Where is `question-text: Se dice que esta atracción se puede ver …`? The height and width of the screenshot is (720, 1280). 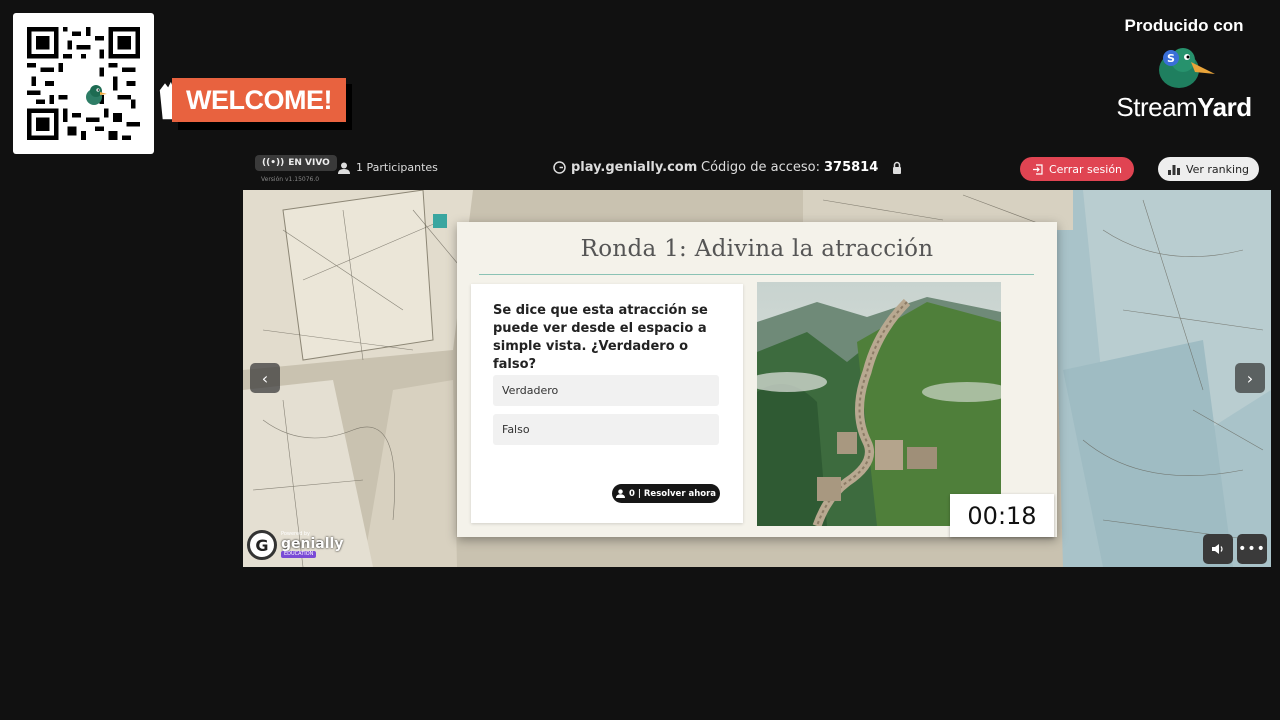
question-text: Se dice que esta atracción se puede ver … is located at coordinates (600, 337).